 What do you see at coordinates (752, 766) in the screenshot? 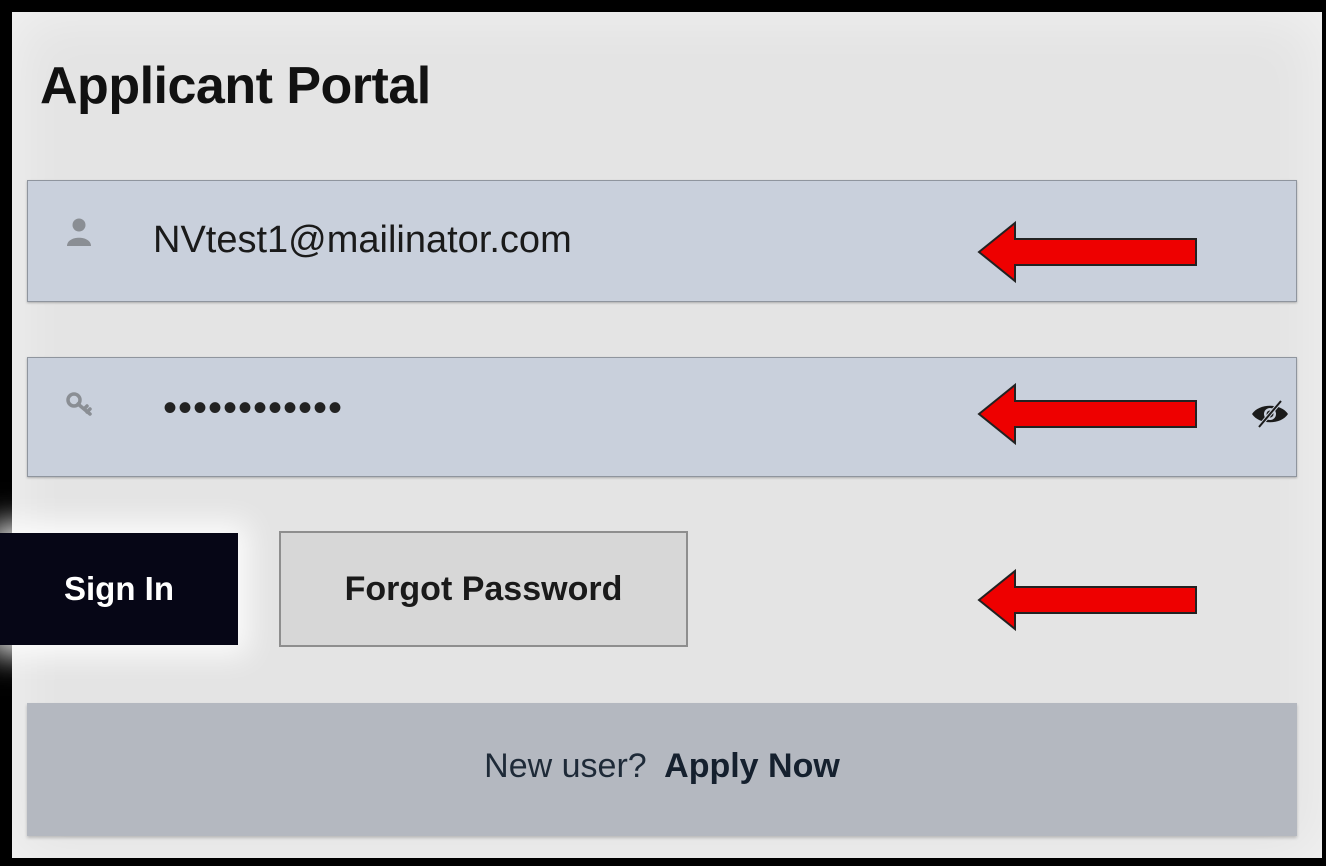
I see `apply-now-link: Apply Now` at bounding box center [752, 766].